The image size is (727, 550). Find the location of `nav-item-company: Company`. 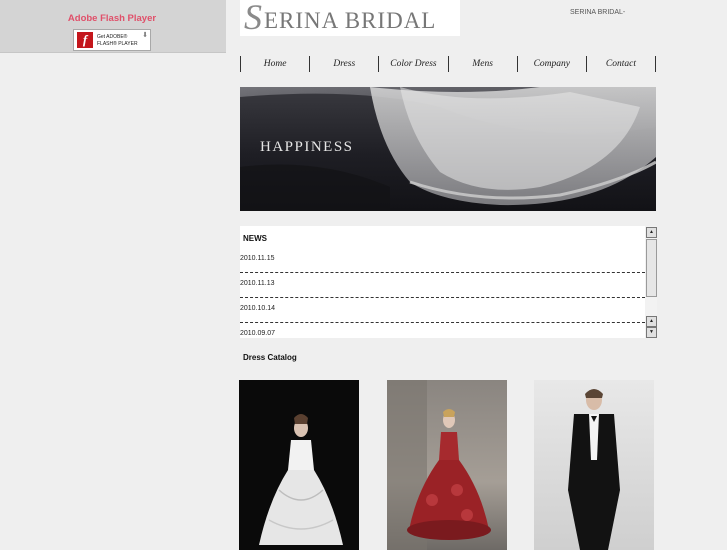

nav-item-company: Company is located at coordinates (551, 64).